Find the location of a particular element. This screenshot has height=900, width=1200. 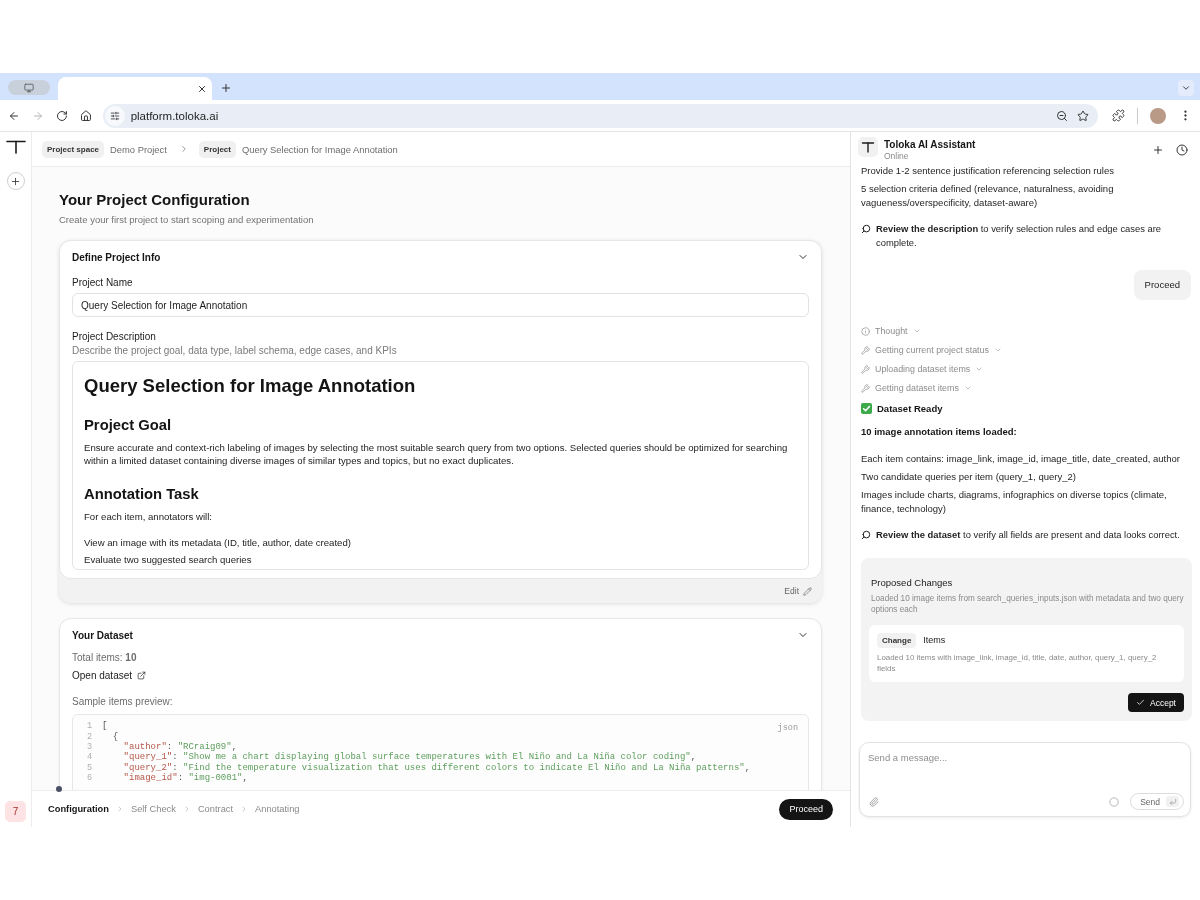

site-info-button is located at coordinates (114, 115).